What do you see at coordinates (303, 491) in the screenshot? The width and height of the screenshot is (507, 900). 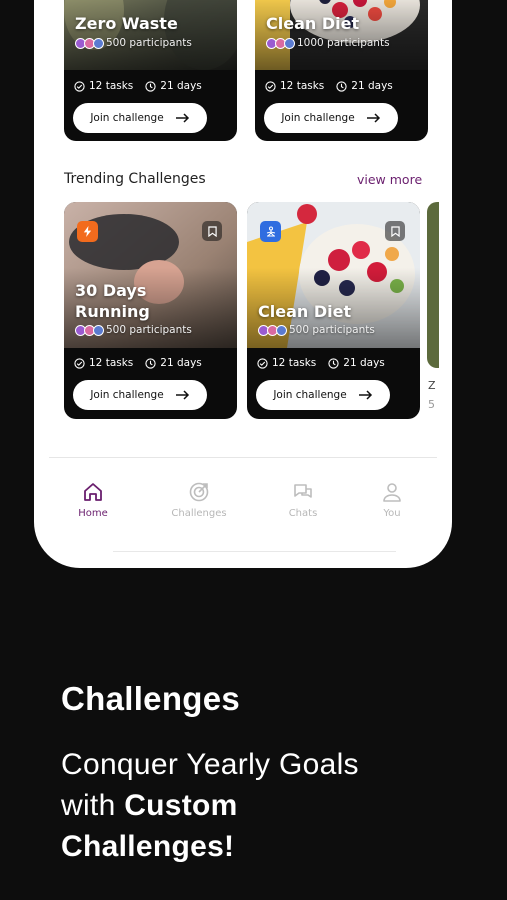 I see `chat-icon` at bounding box center [303, 491].